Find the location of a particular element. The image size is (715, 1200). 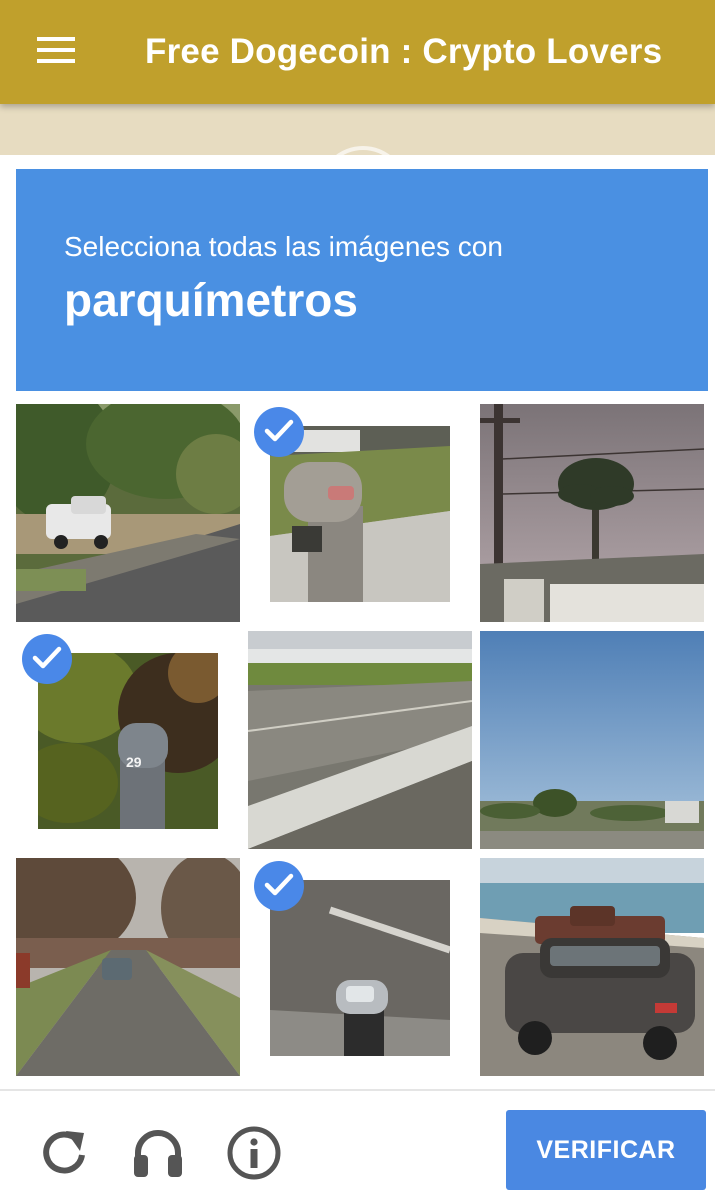

captcha-footer-divider is located at coordinates (357, 1090).